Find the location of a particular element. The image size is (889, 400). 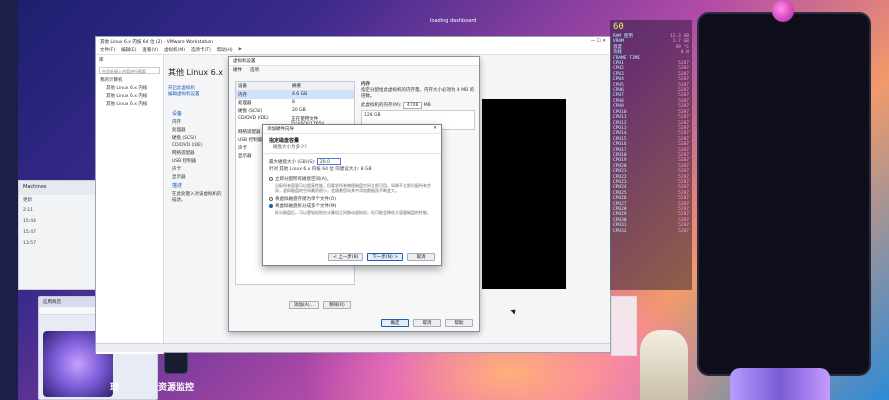

resource-monitor-label: 资源监控 is located at coordinates (176, 386).